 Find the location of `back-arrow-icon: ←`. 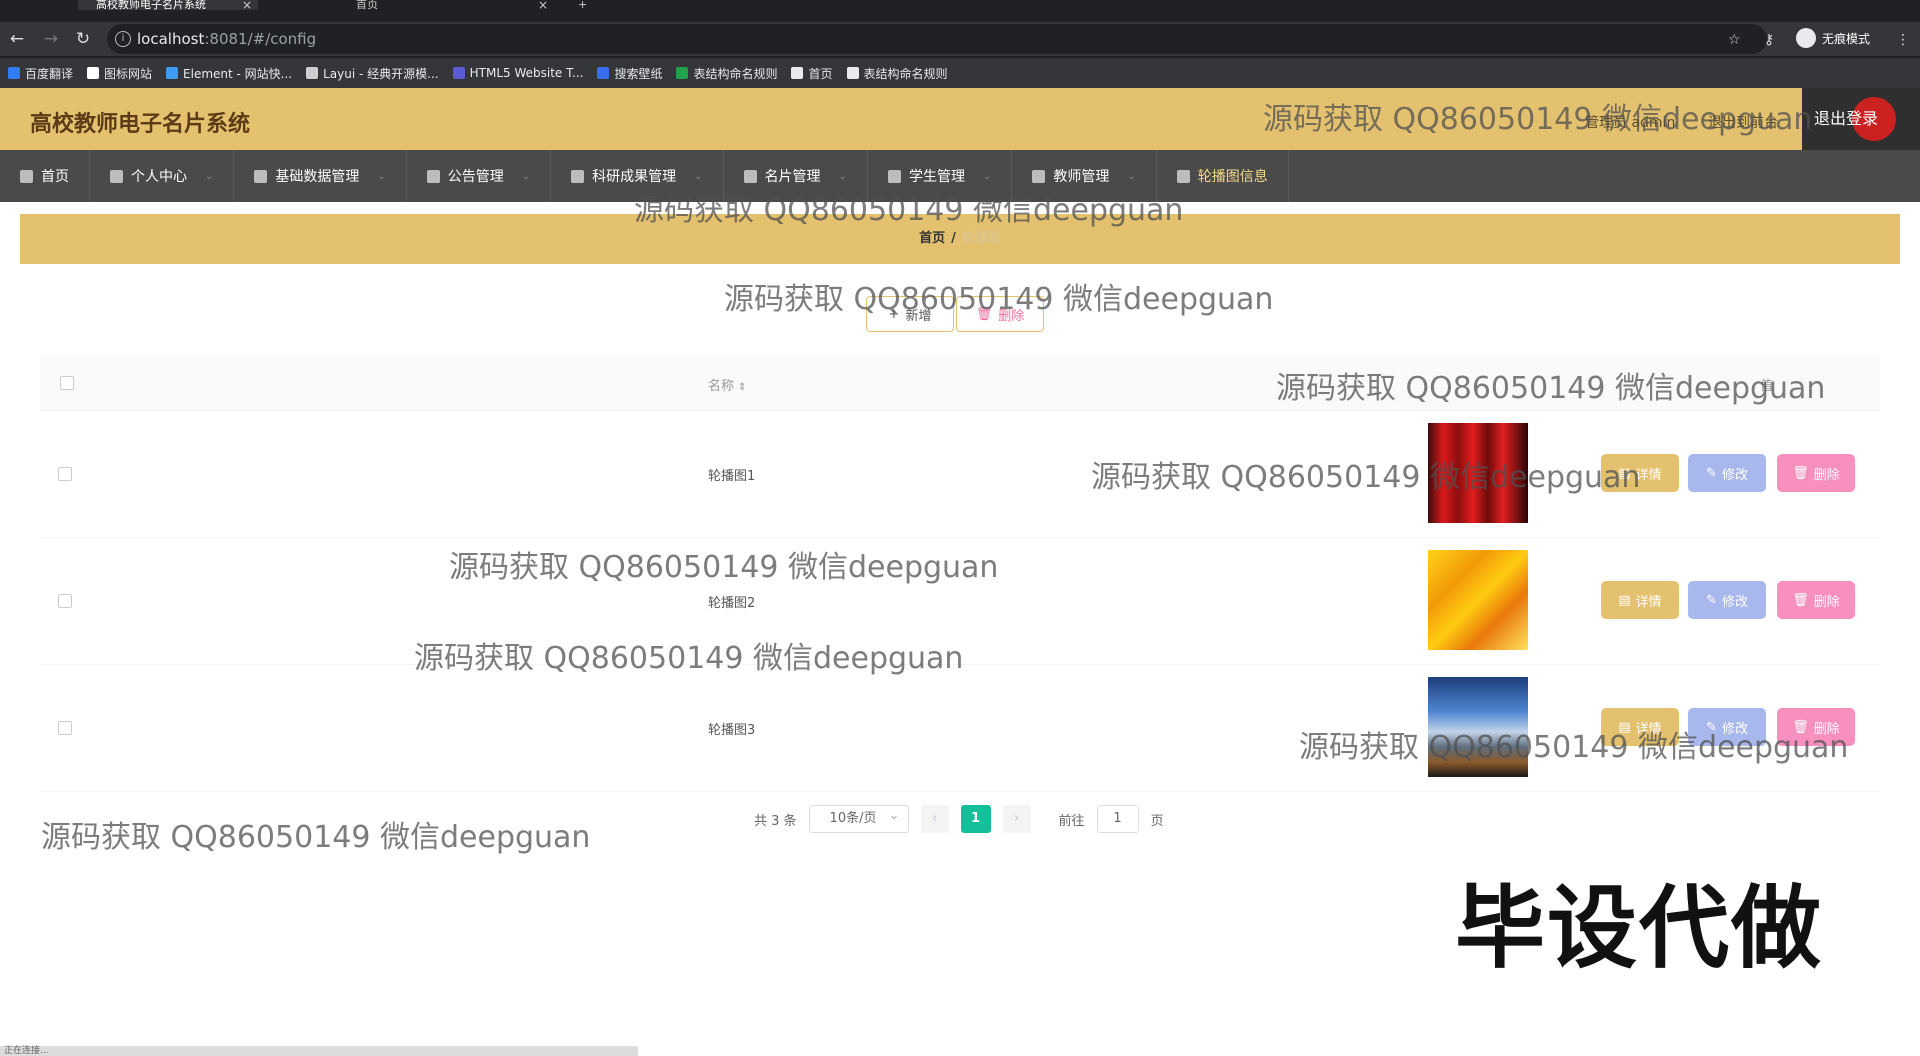

back-arrow-icon: ← is located at coordinates (17, 39).